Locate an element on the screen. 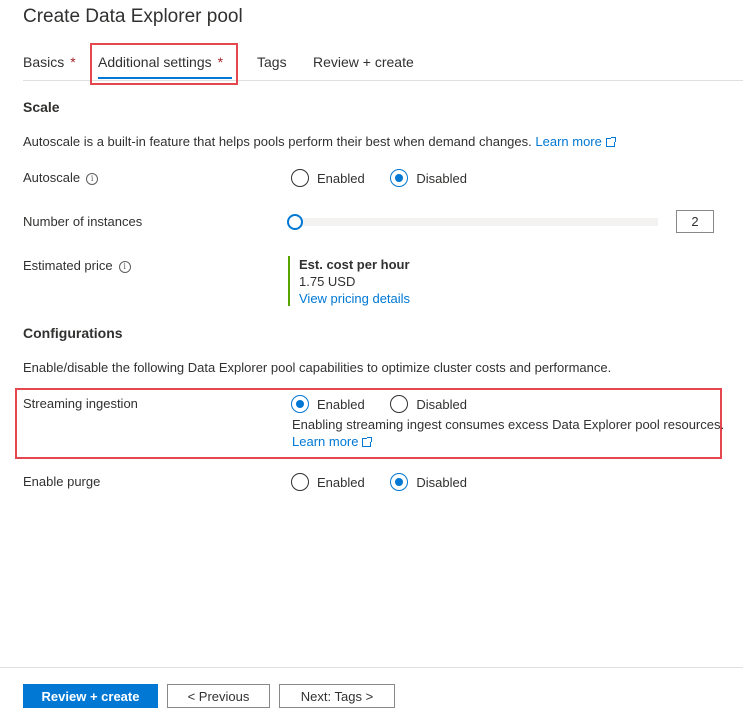 The image size is (743, 720). next-tags-button: Next: Tags > is located at coordinates (337, 696).